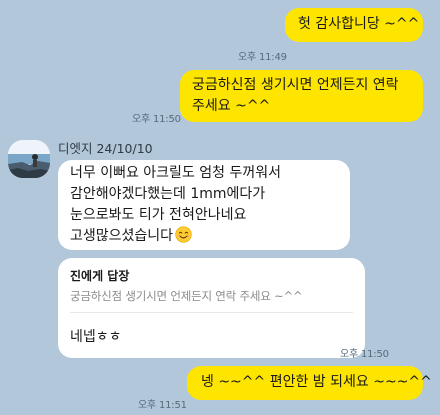 The width and height of the screenshot is (440, 415). Describe the element at coordinates (186, 296) in the screenshot. I see `quoted-message: 궁금하신점 생기시면 언제든지 연락 주세요 ~^^` at that location.